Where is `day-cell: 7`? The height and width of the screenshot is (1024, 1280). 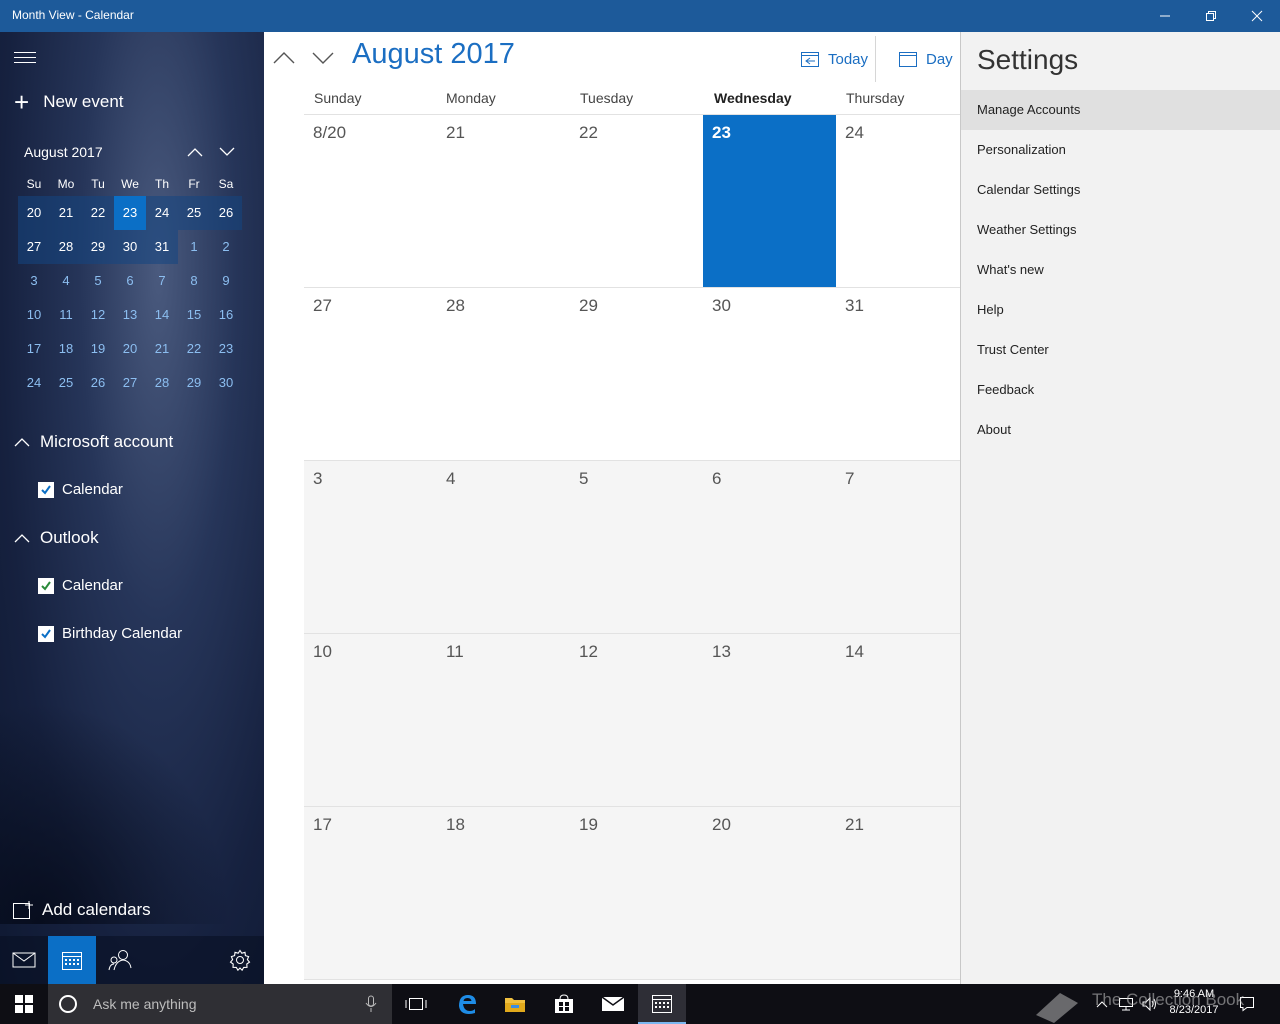 day-cell: 7 is located at coordinates (898, 547).